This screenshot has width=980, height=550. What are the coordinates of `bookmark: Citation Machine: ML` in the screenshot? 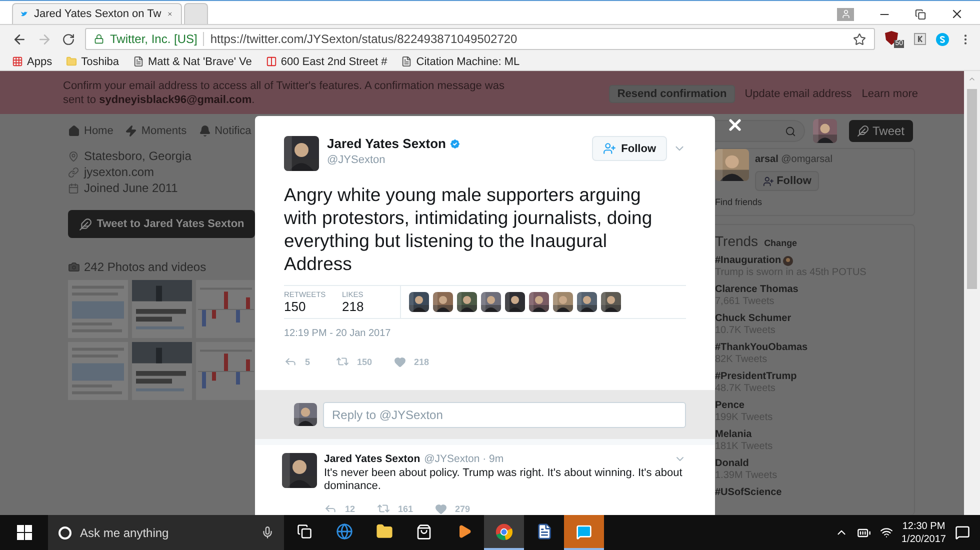 It's located at (460, 62).